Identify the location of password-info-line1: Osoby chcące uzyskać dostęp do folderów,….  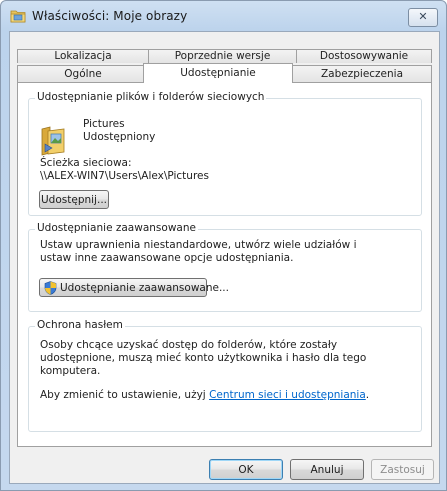
(189, 345).